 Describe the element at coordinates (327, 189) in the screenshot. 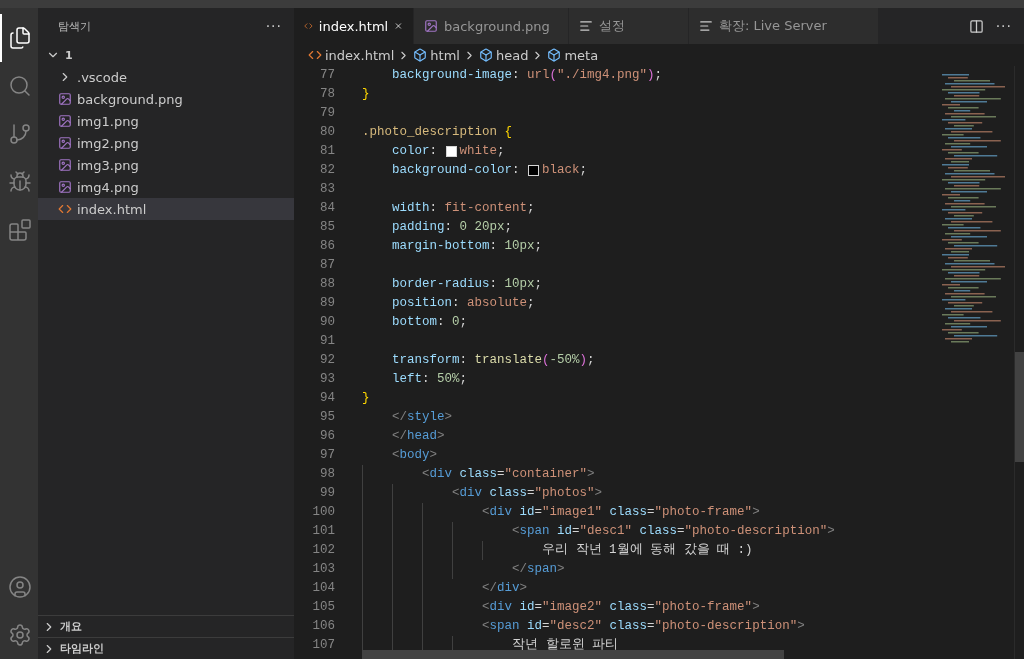

I see `line-number: 83` at that location.